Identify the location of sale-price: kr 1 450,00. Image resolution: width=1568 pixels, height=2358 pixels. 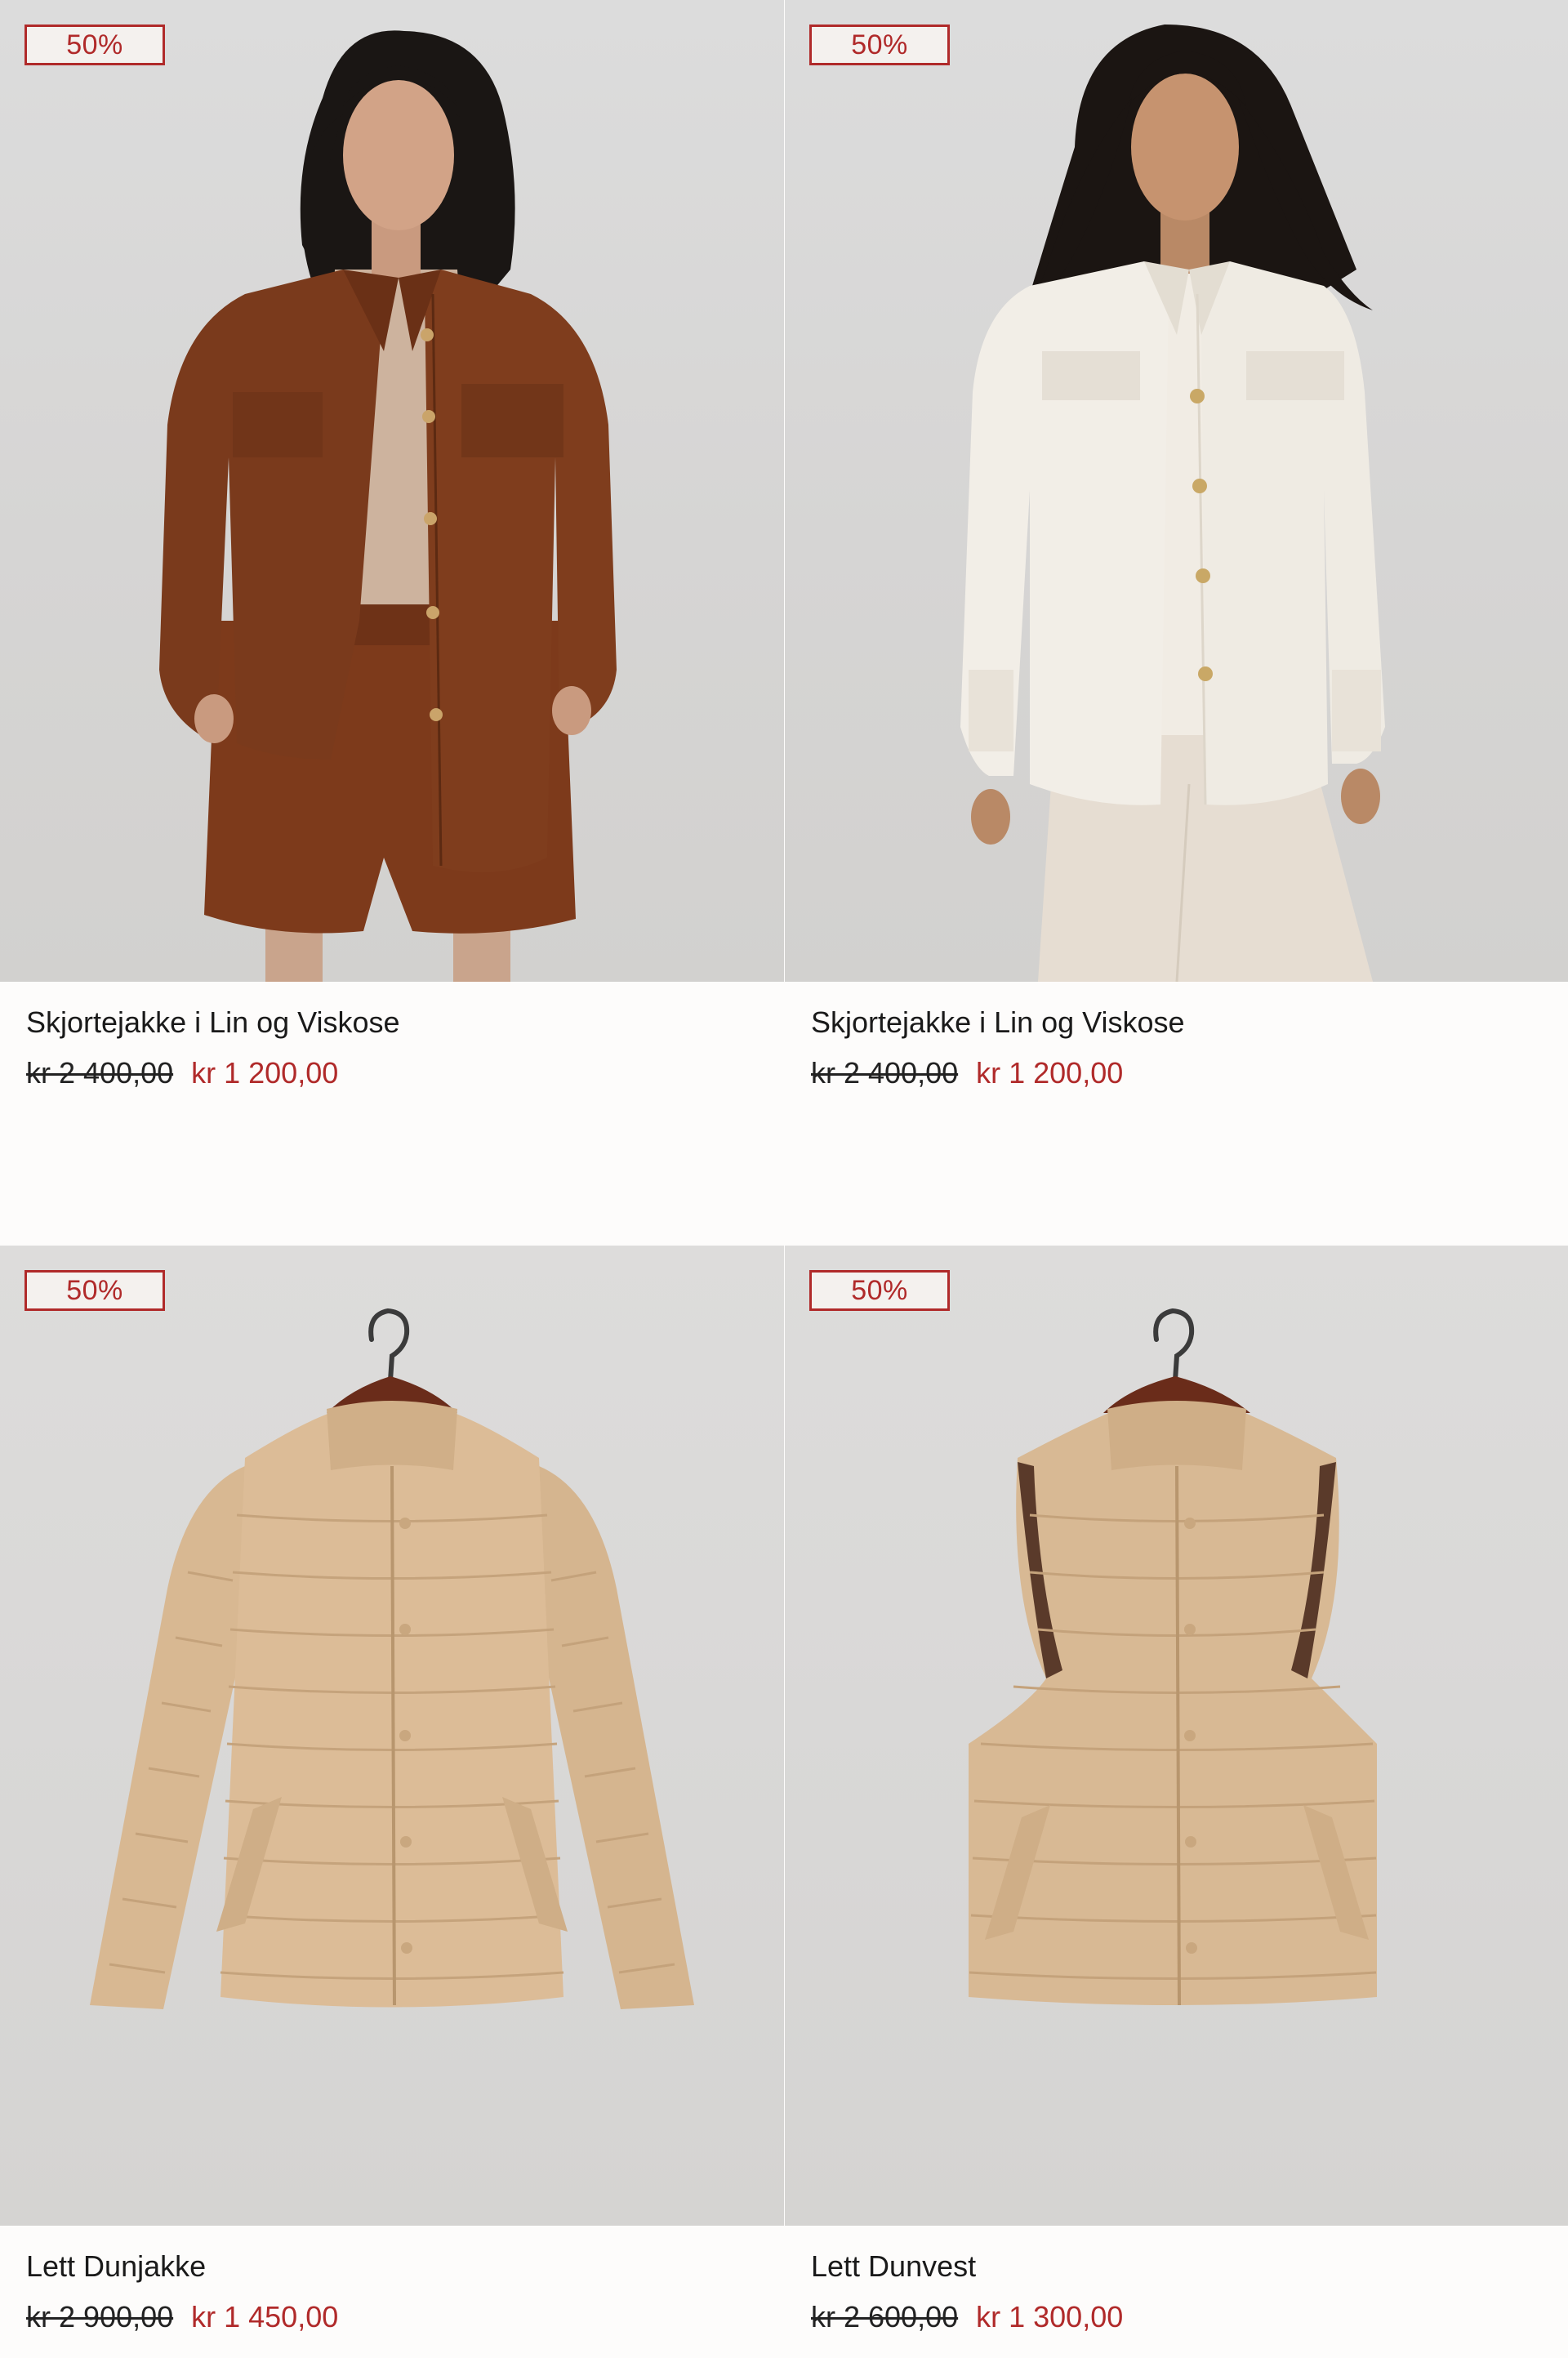
(265, 2316).